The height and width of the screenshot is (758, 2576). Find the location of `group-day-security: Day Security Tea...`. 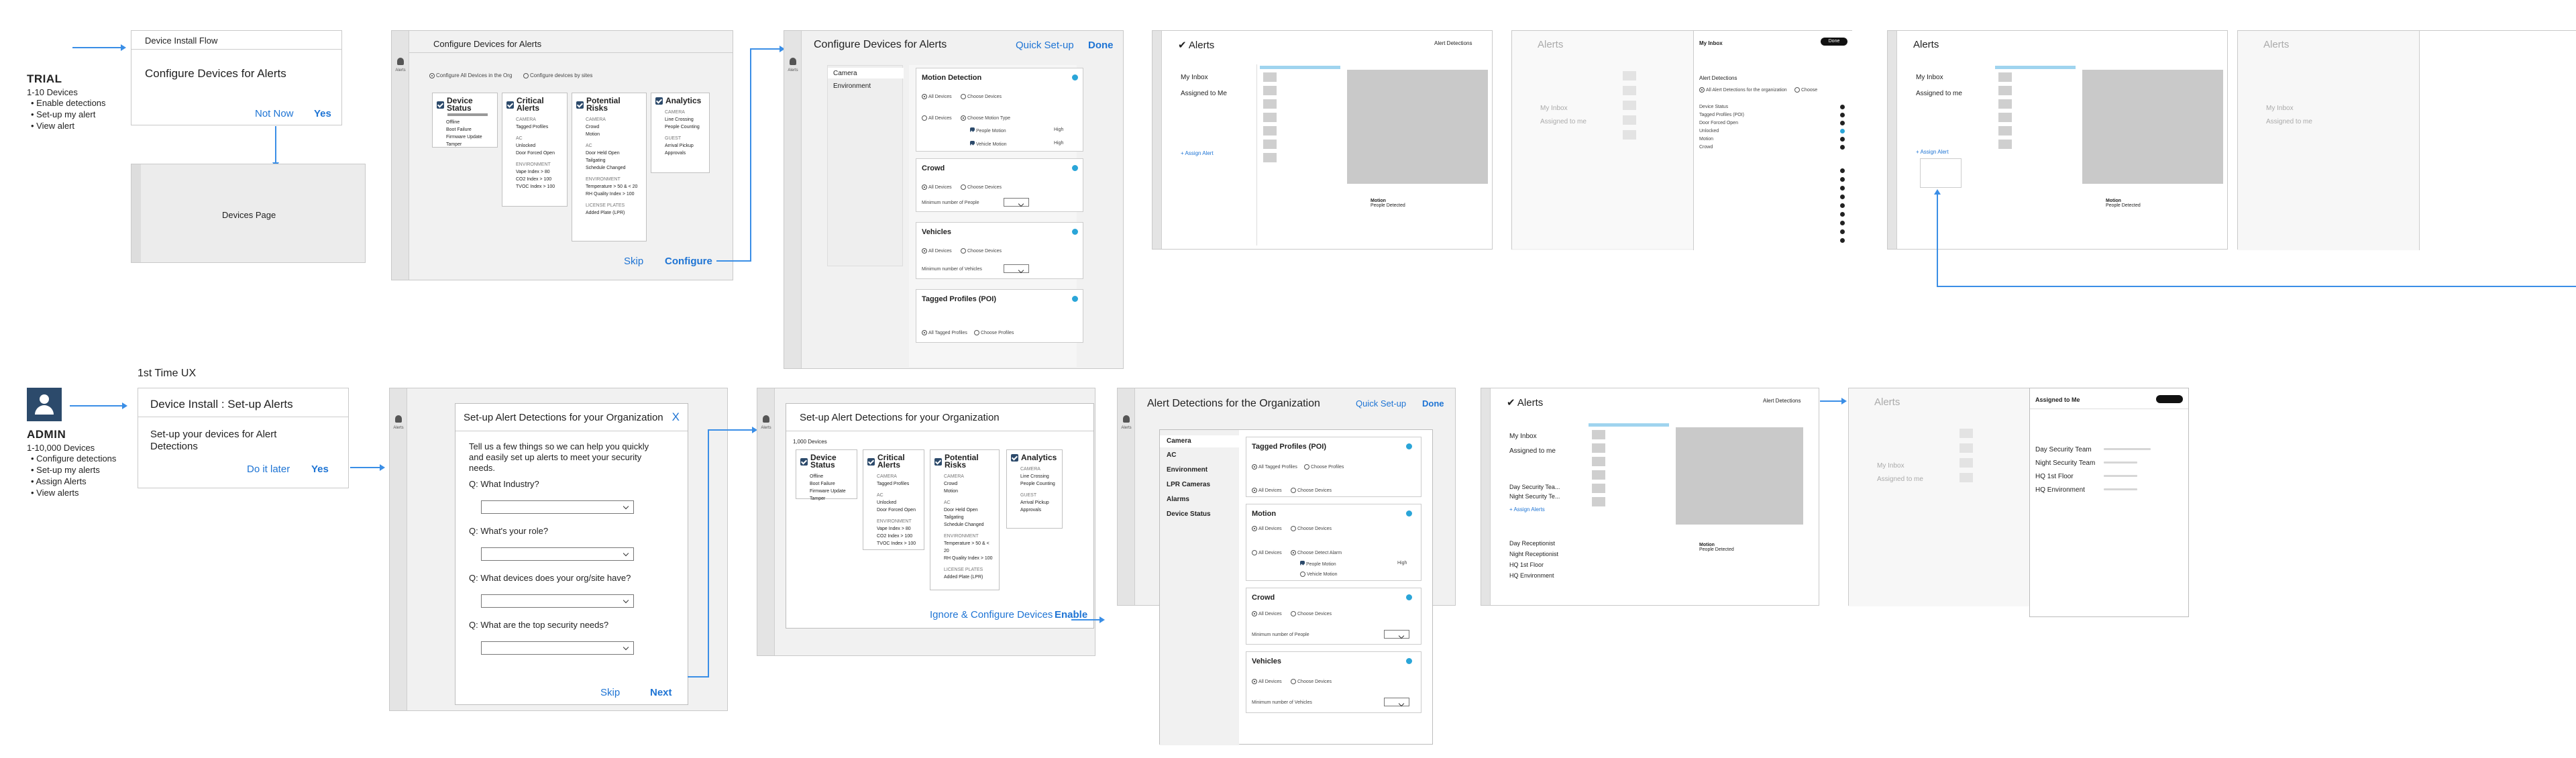

group-day-security: Day Security Tea... is located at coordinates (1534, 487).